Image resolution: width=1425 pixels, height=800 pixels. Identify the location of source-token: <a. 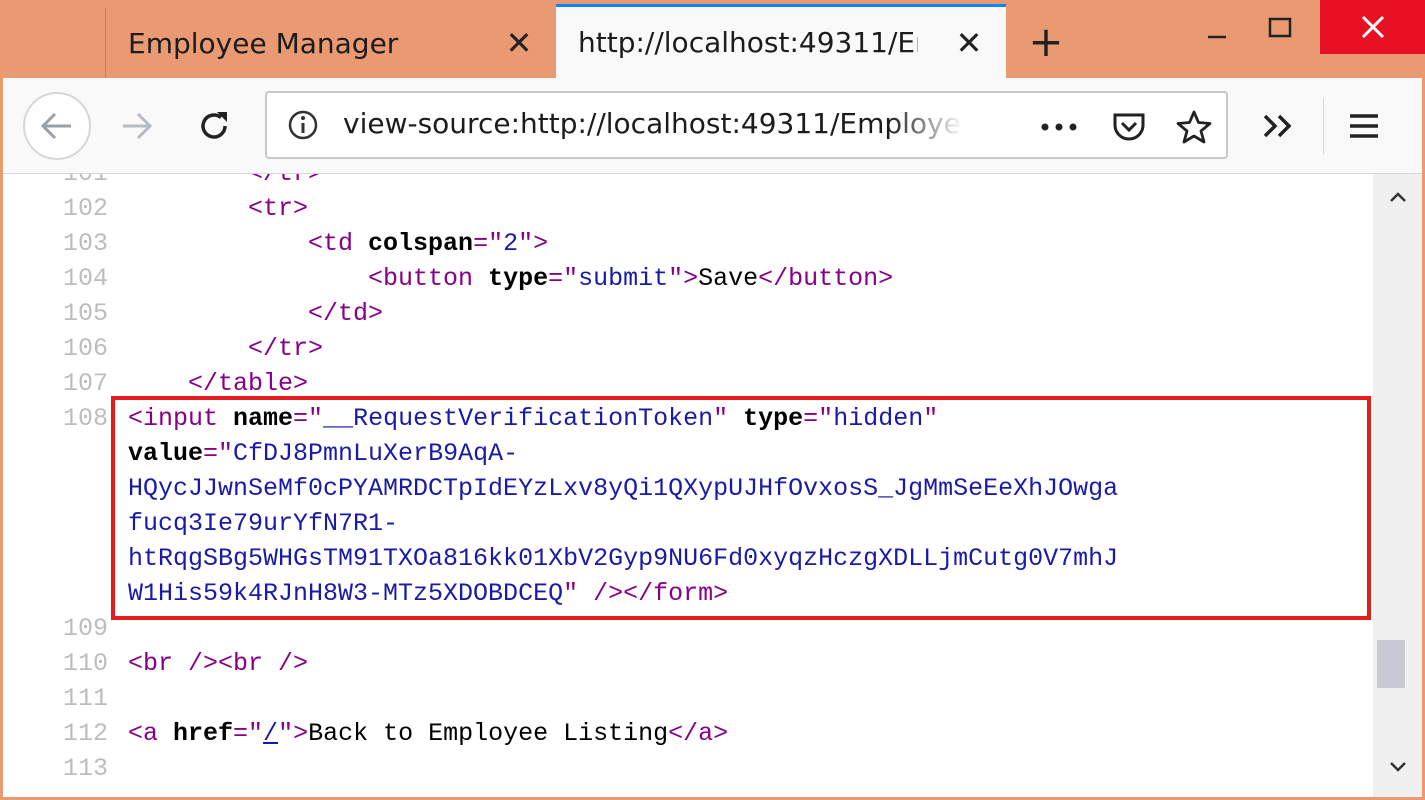
(151, 733).